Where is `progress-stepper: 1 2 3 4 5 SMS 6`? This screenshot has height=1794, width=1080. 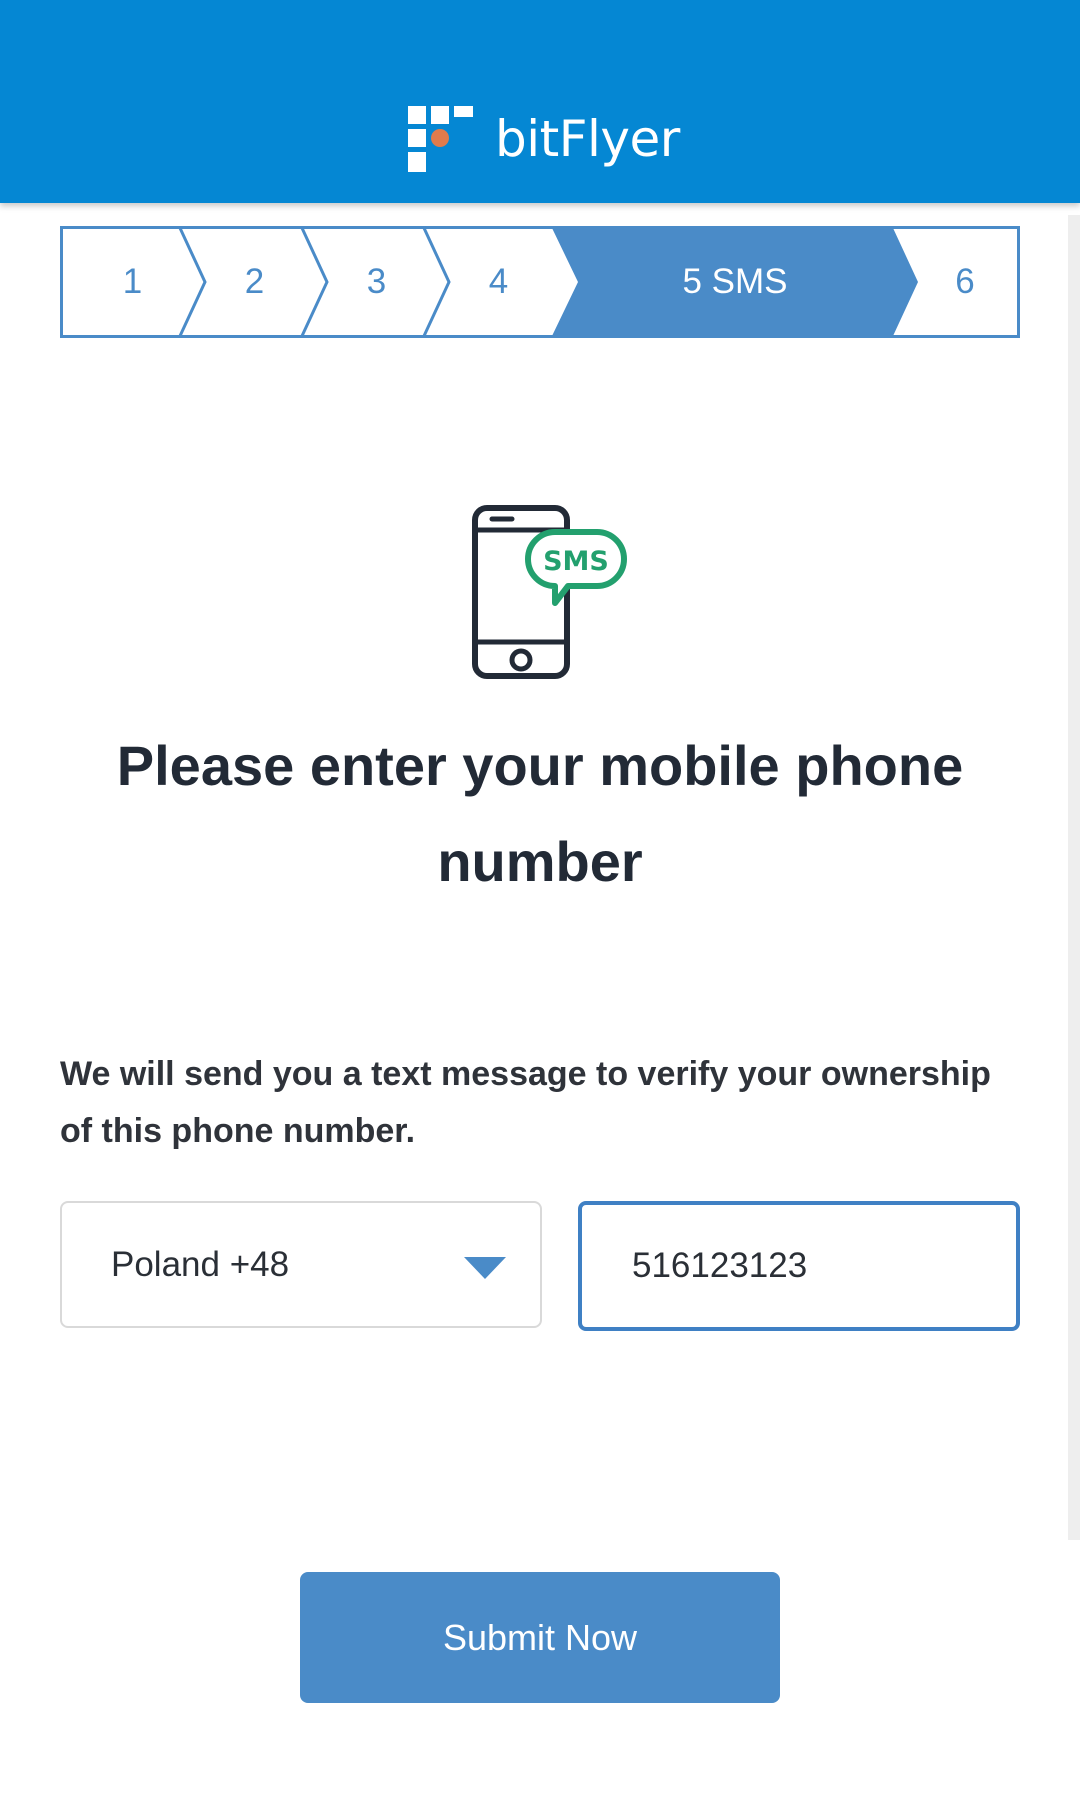
progress-stepper: 1 2 3 4 5 SMS 6 is located at coordinates (540, 282).